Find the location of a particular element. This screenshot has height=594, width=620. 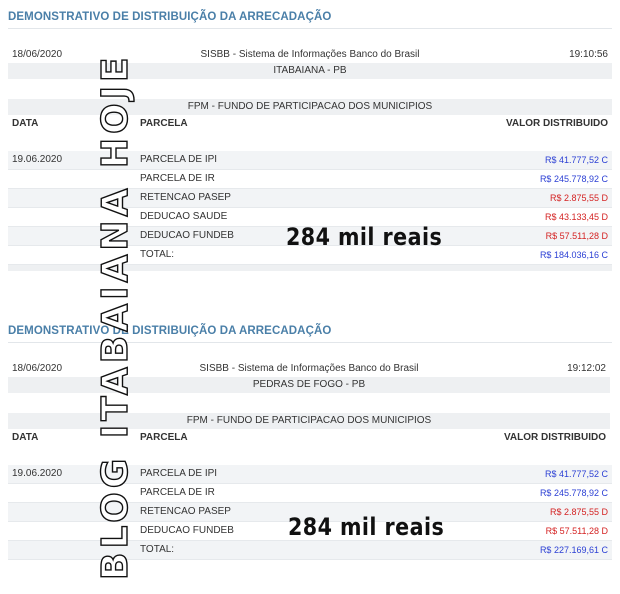

overlay-amount-2: 284 mil reais is located at coordinates (366, 527).